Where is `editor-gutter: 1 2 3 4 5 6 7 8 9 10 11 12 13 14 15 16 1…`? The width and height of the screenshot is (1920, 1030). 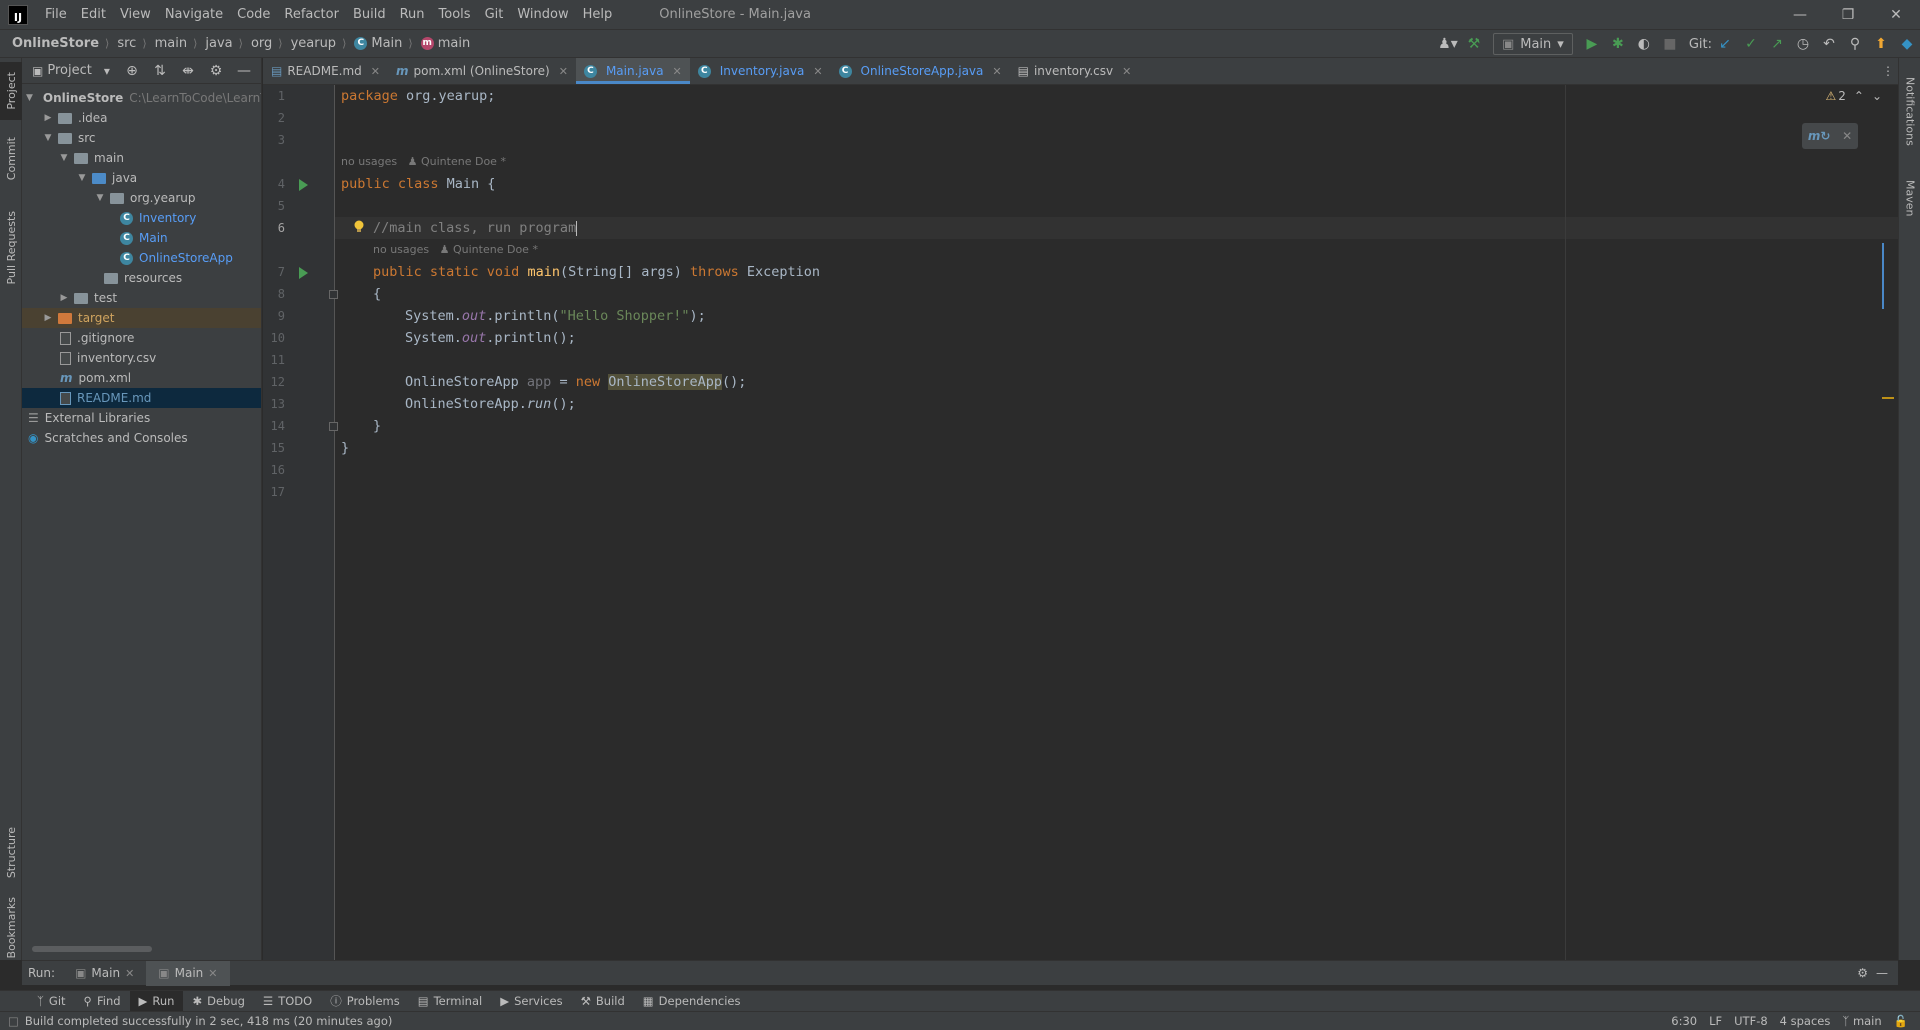
editor-gutter: 1 2 3 4 5 6 7 8 9 10 11 12 13 14 15 16 1… is located at coordinates (300, 522).